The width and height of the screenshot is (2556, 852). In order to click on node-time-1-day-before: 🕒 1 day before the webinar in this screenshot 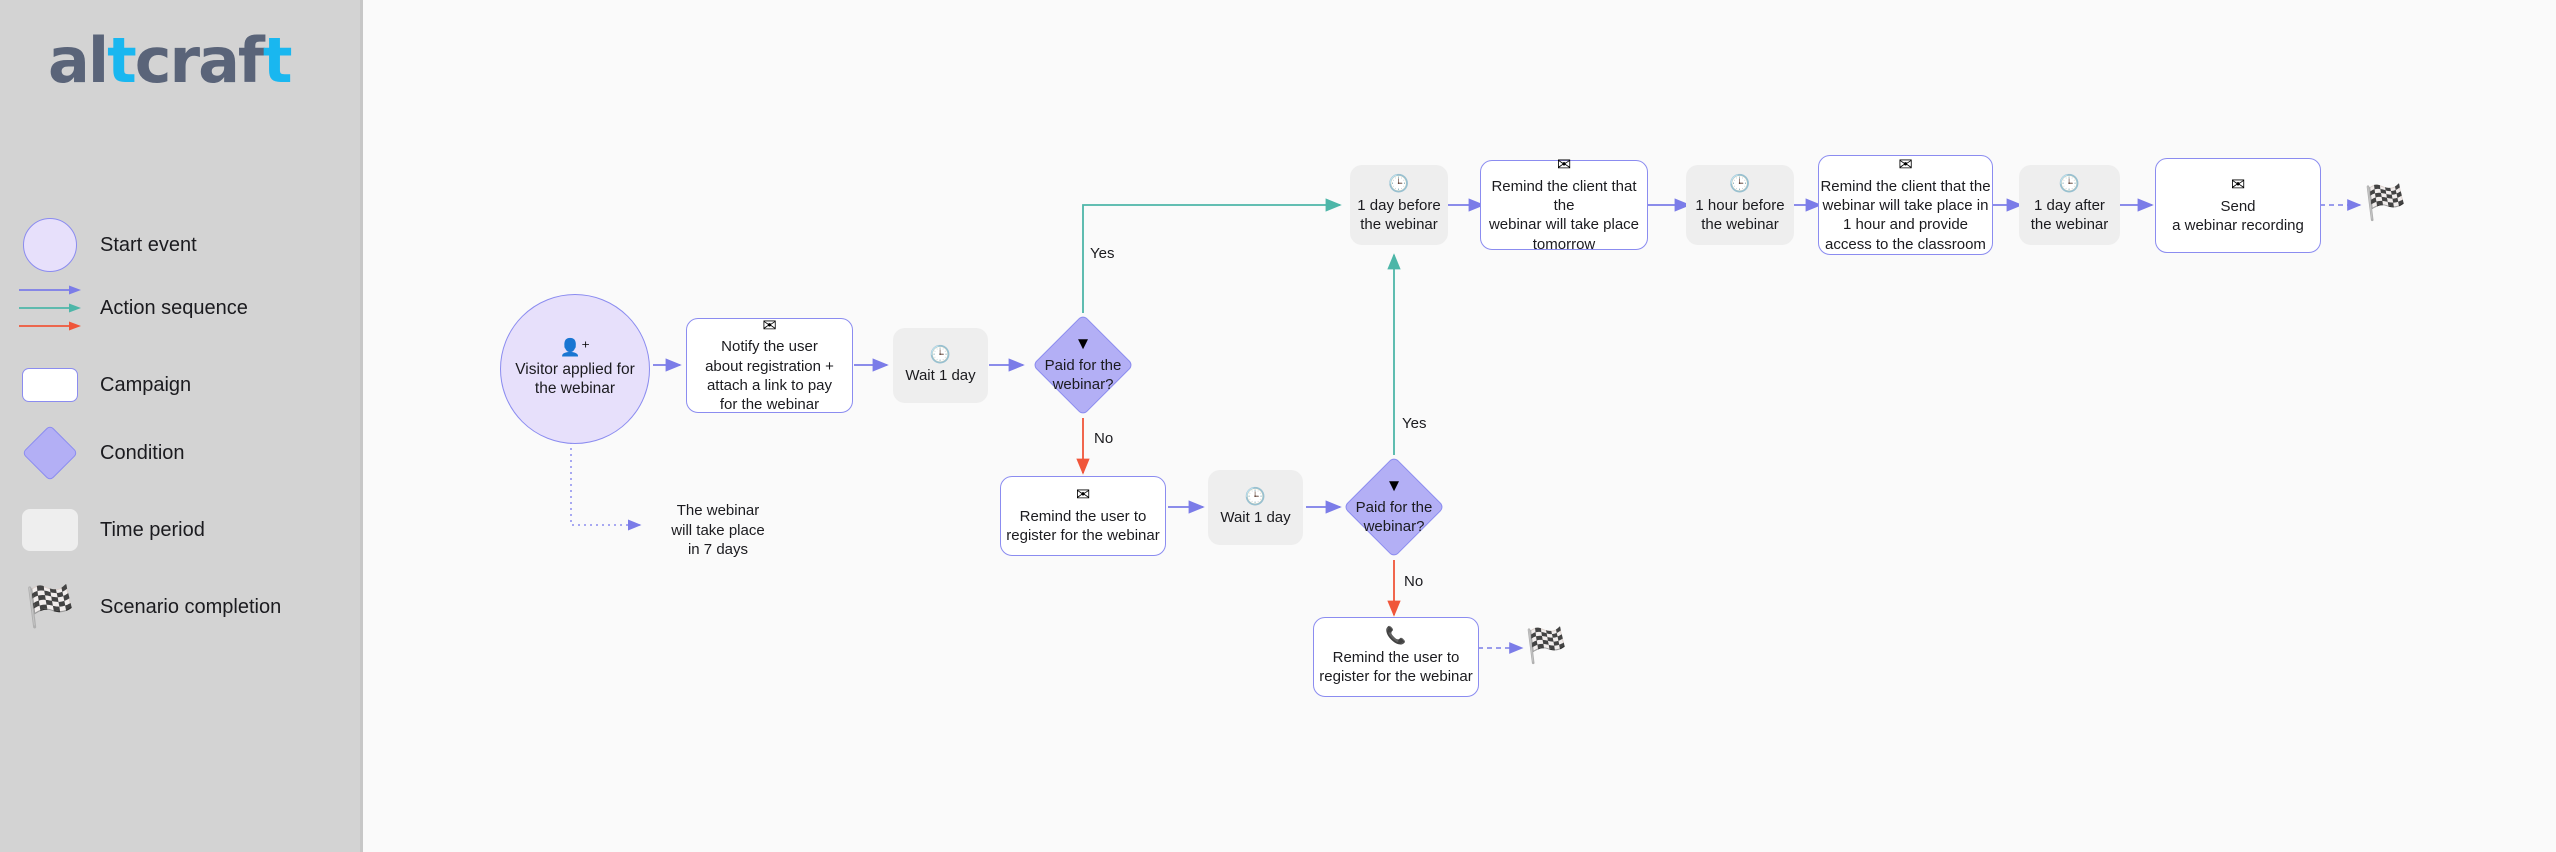, I will do `click(1399, 205)`.